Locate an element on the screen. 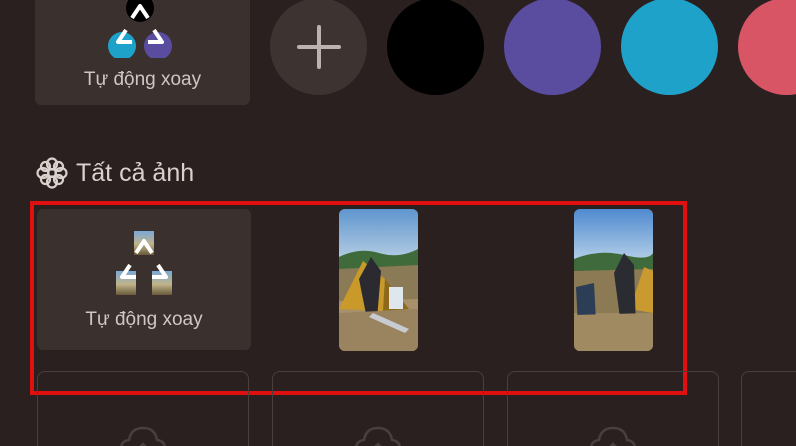  recycle-icon is located at coordinates (140, 29).